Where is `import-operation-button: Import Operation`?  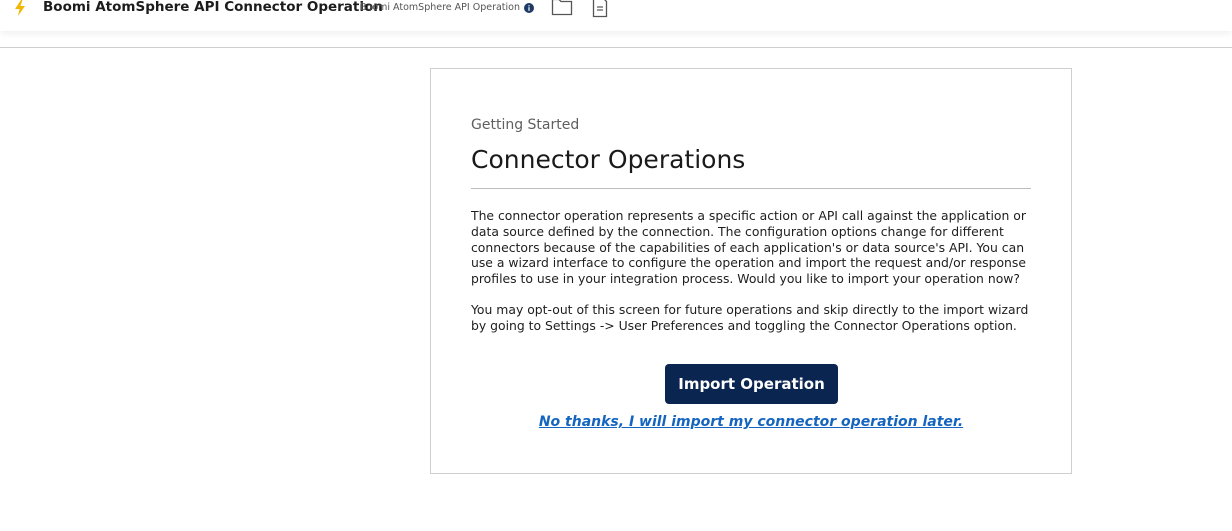
import-operation-button: Import Operation is located at coordinates (751, 384).